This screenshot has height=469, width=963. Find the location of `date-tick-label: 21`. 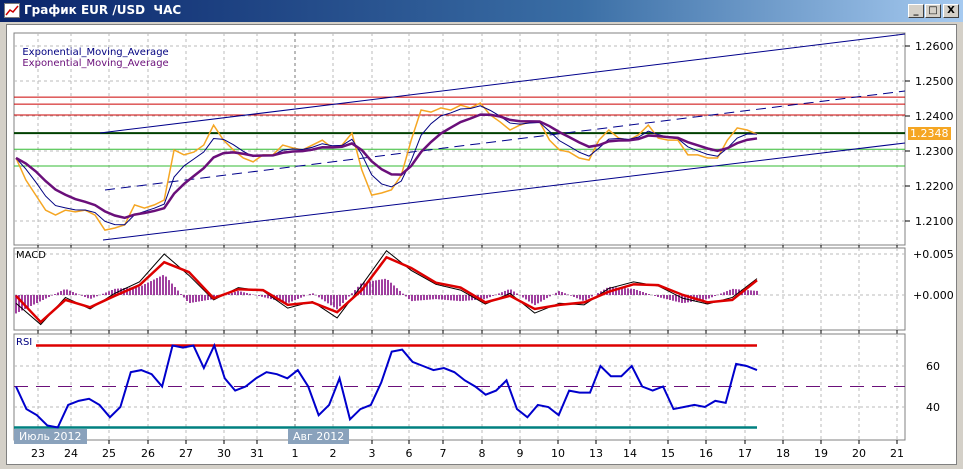

date-tick-label: 21 is located at coordinates (897, 453).